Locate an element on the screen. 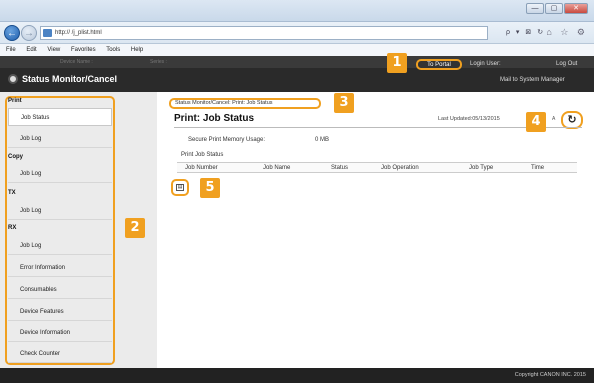 The width and height of the screenshot is (594, 383). save-log-button: ▤ is located at coordinates (180, 187).